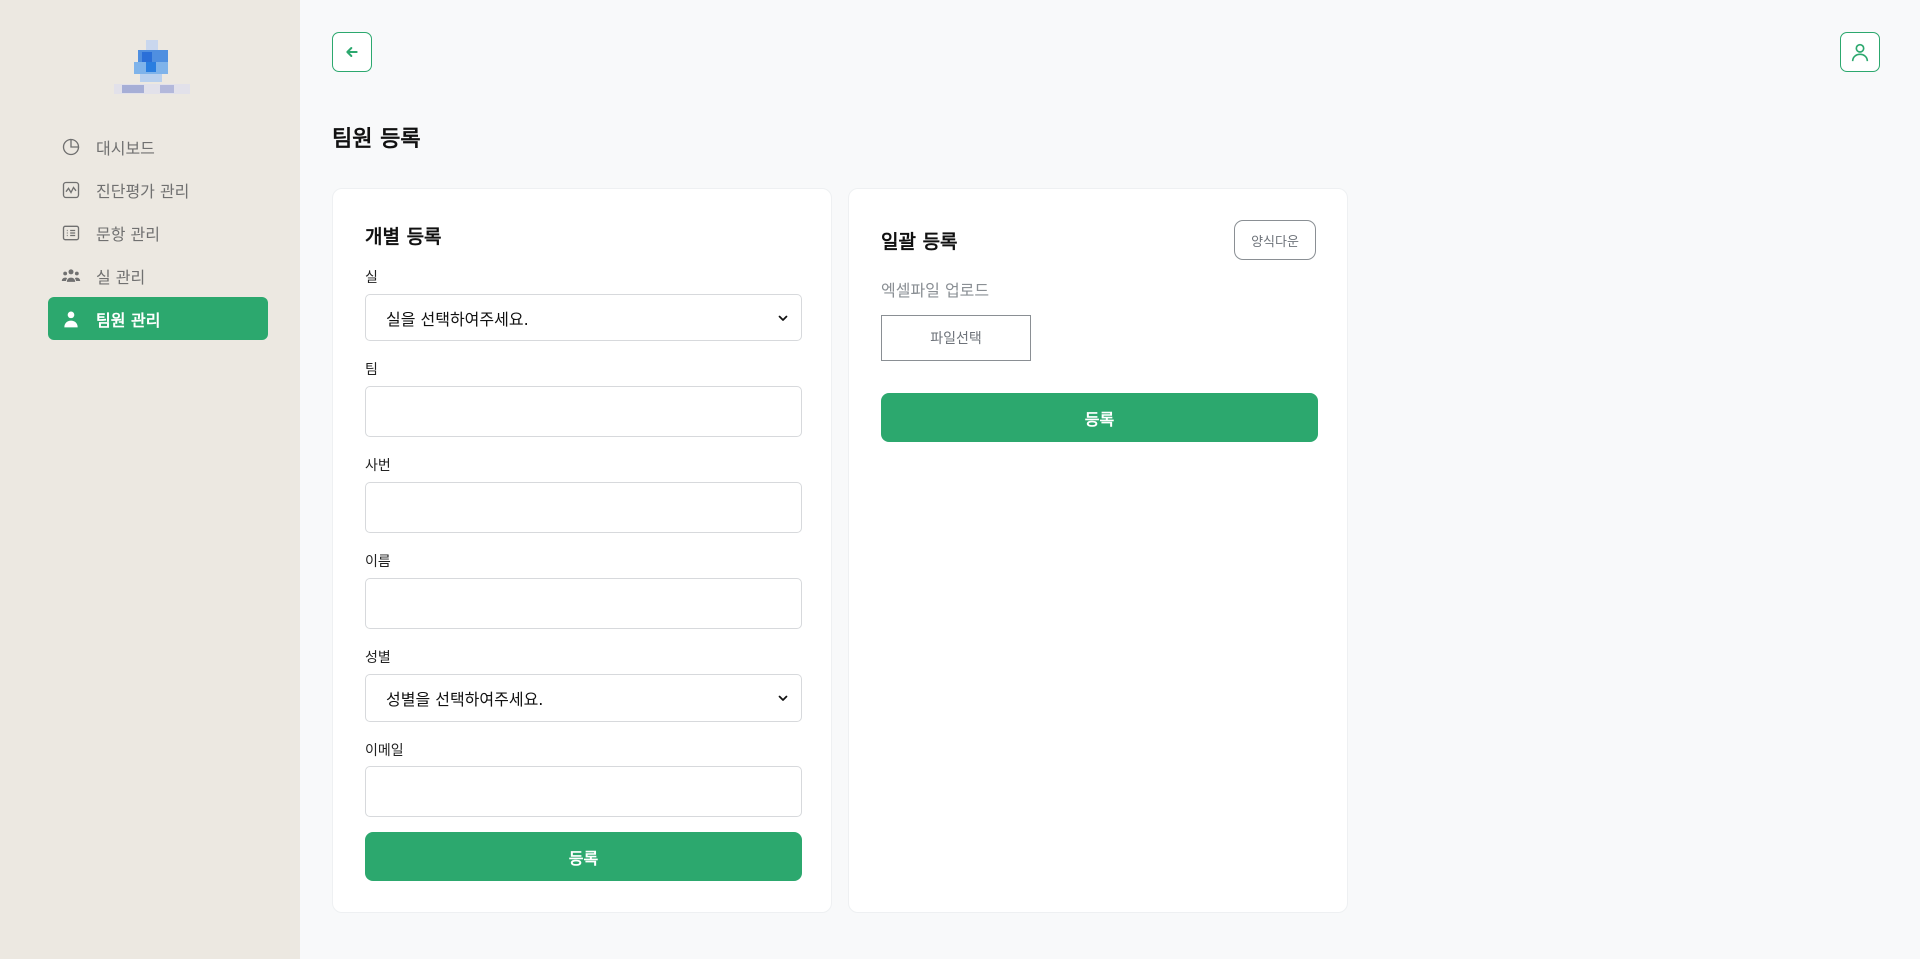 This screenshot has width=1920, height=959. I want to click on team-input, so click(583, 411).